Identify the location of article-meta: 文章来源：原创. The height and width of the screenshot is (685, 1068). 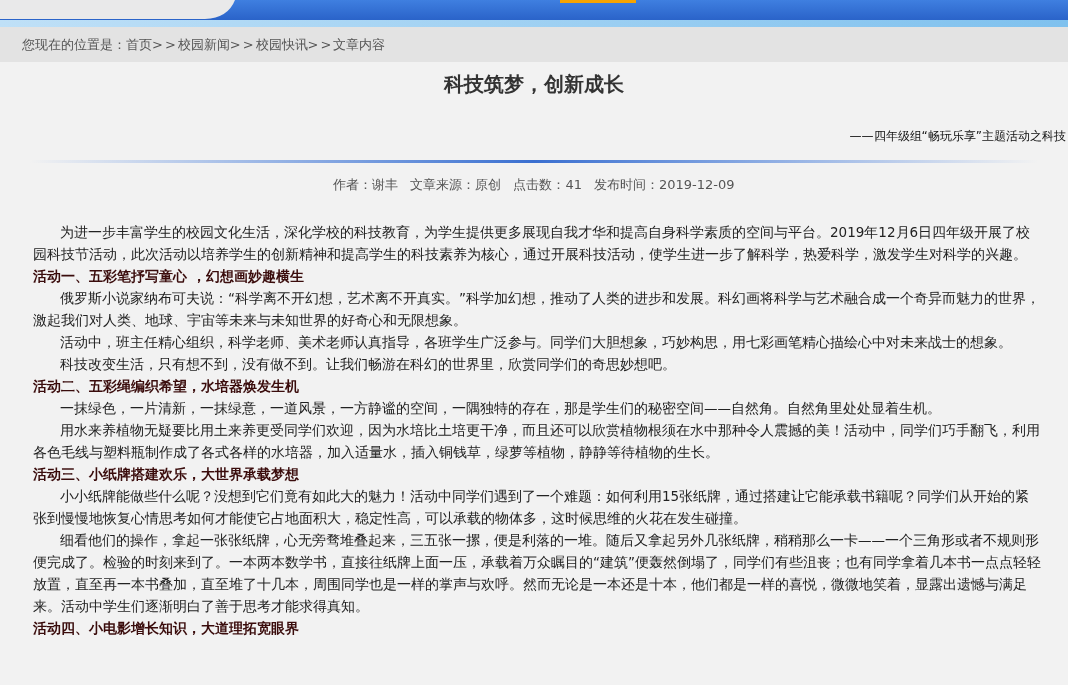
(456, 185).